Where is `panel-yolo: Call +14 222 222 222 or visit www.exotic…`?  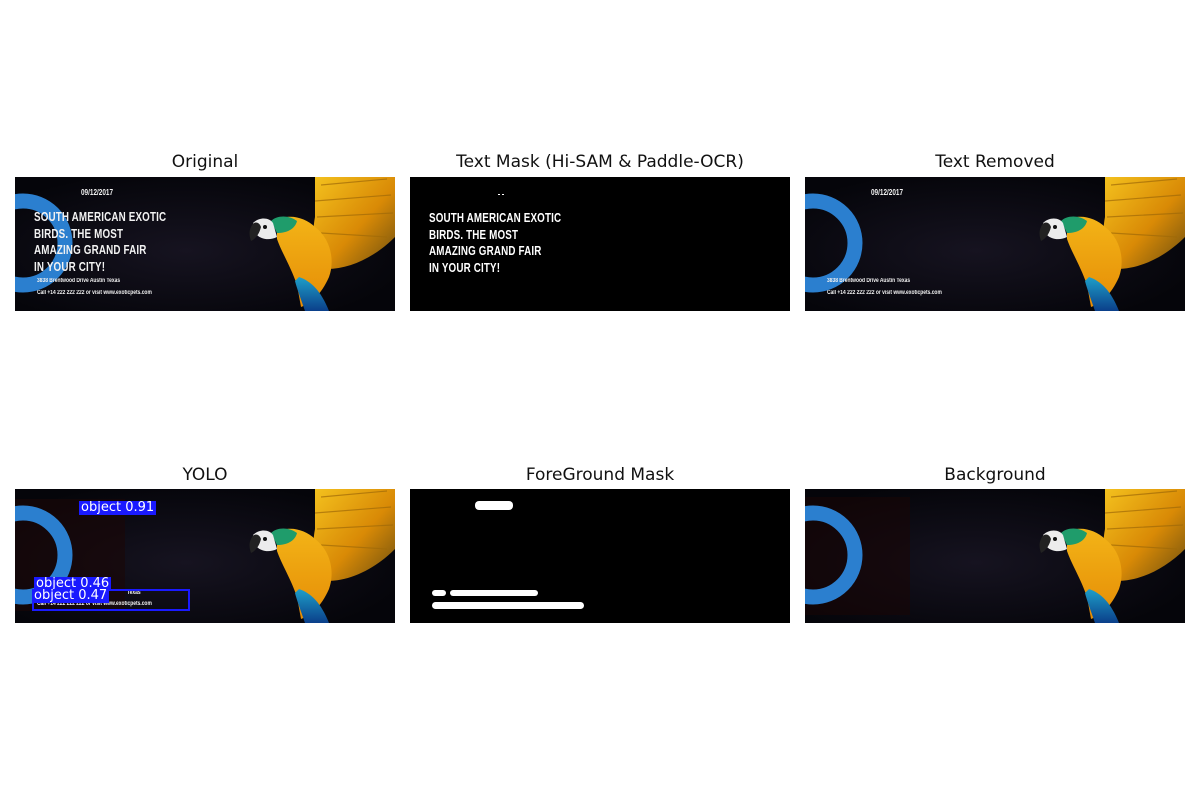
panel-yolo: Call +14 222 222 222 or visit www.exotic… is located at coordinates (205, 556).